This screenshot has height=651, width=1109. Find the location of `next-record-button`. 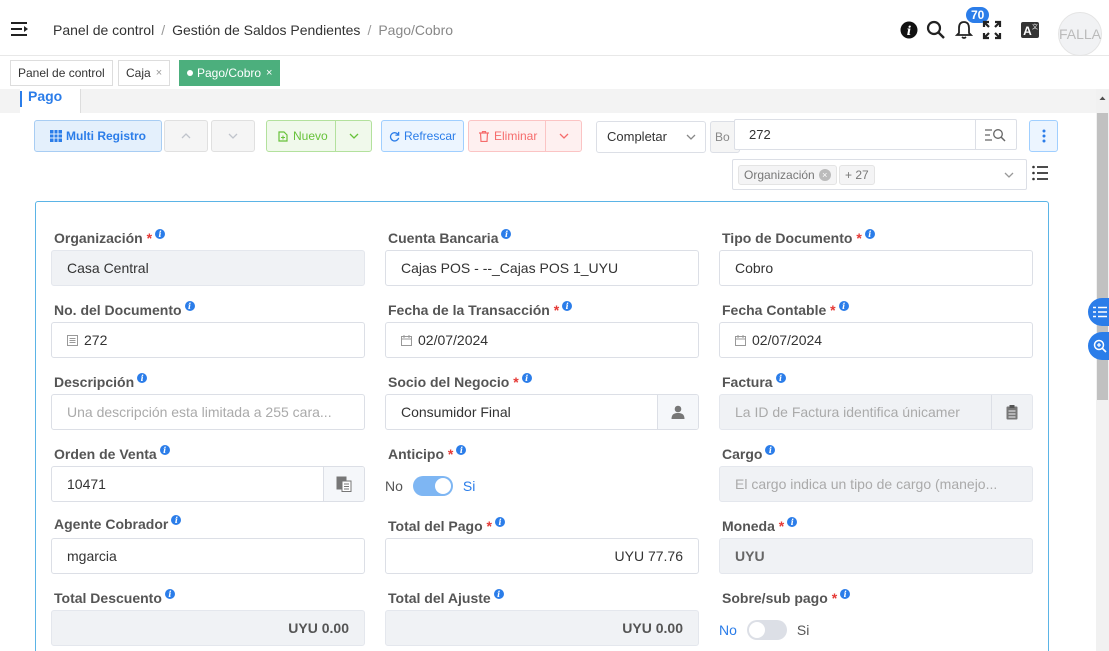

next-record-button is located at coordinates (233, 136).